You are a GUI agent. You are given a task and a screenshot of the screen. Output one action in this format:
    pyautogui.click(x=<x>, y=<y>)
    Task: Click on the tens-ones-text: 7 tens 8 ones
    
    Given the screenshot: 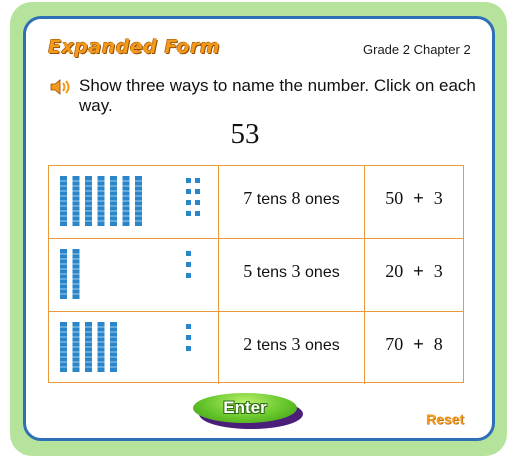 What is the action you would take?
    pyautogui.click(x=291, y=198)
    